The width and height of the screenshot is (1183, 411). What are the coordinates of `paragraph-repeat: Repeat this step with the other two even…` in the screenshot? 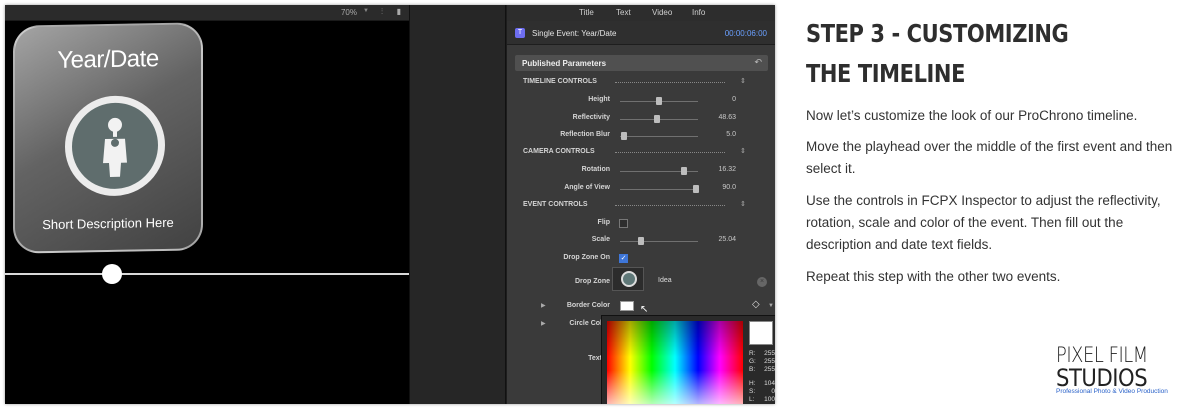 It's located at (933, 276).